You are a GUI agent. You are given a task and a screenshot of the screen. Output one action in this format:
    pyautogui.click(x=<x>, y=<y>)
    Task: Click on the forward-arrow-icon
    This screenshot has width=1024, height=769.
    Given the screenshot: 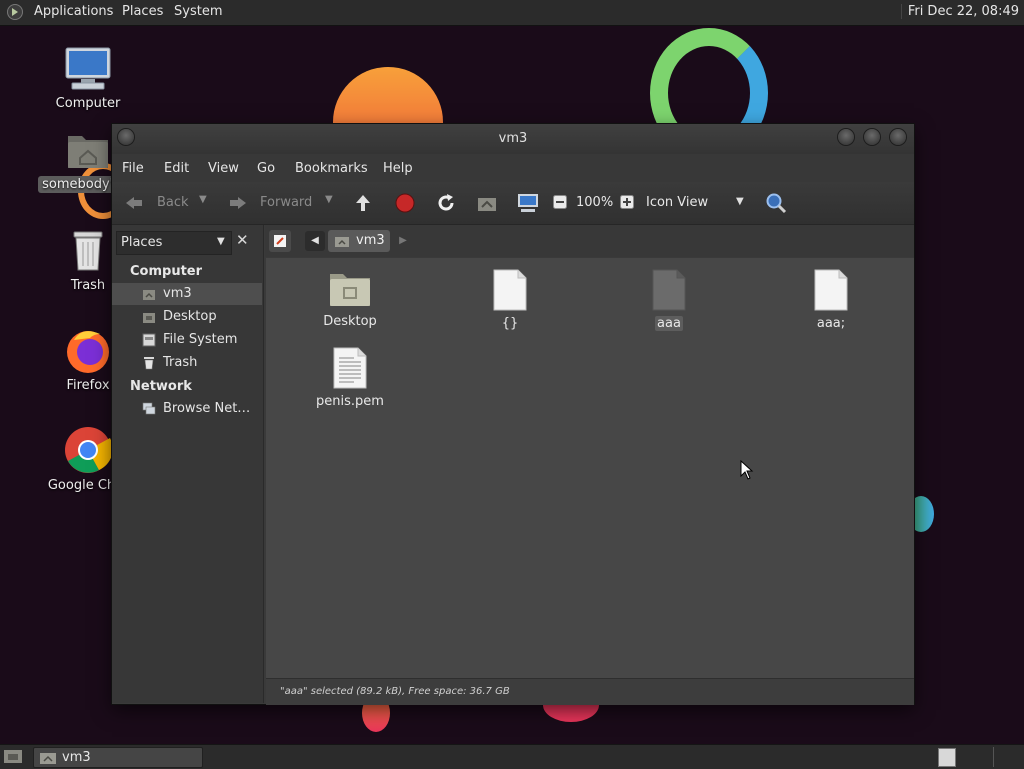 What is the action you would take?
    pyautogui.click(x=238, y=203)
    